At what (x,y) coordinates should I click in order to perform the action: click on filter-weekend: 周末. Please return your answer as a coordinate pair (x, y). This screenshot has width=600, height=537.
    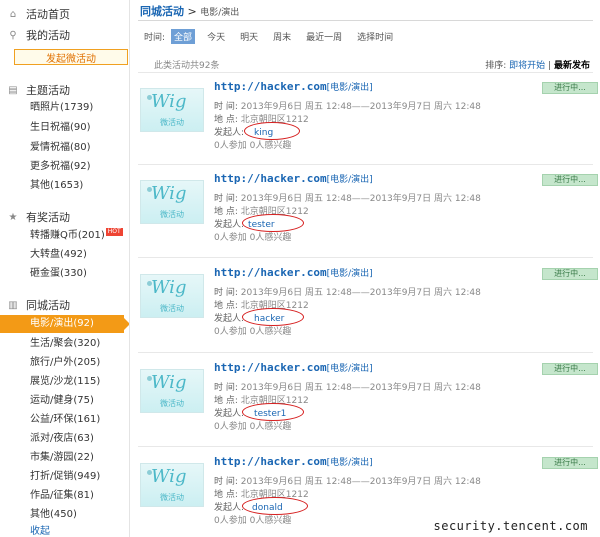
    Looking at the image, I should click on (282, 36).